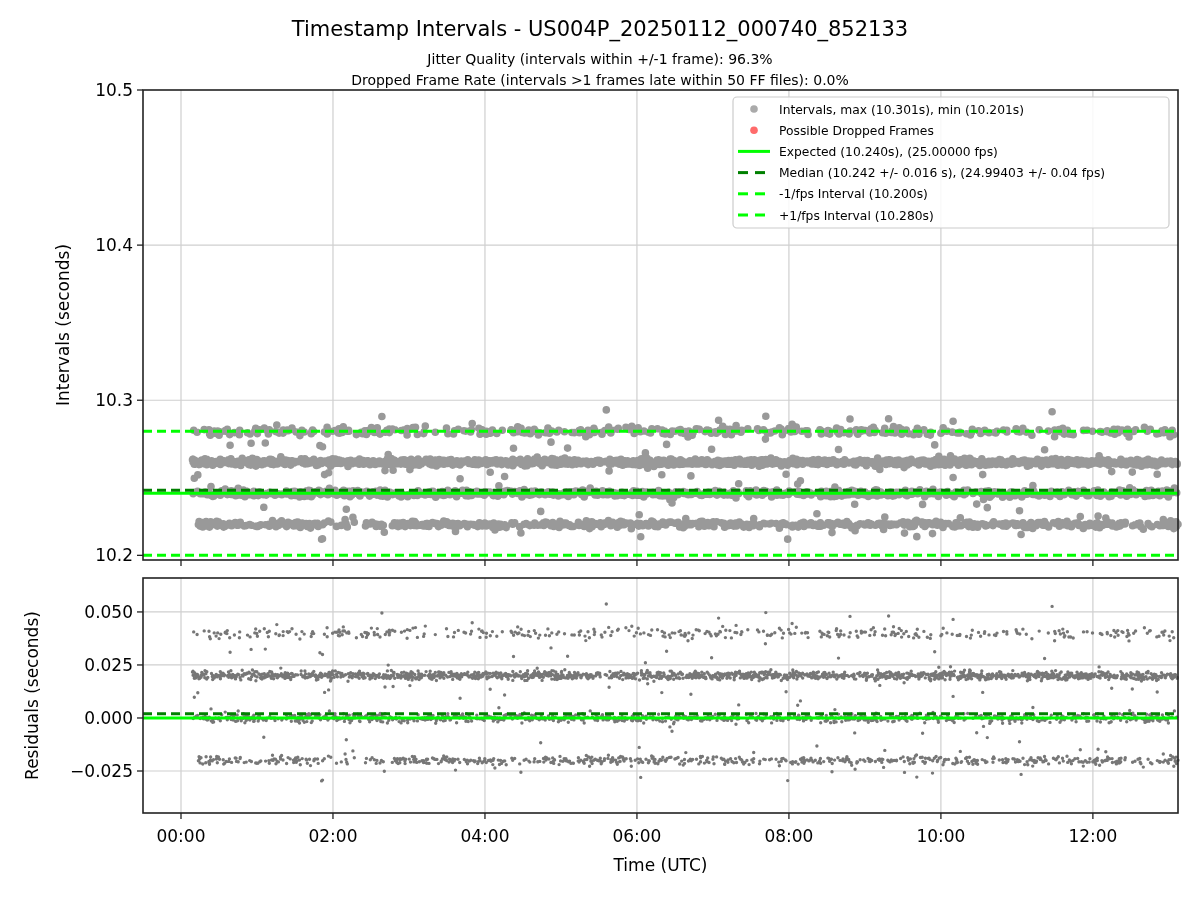 The image size is (1200, 900). I want to click on tick-label: 02:00, so click(333, 836).